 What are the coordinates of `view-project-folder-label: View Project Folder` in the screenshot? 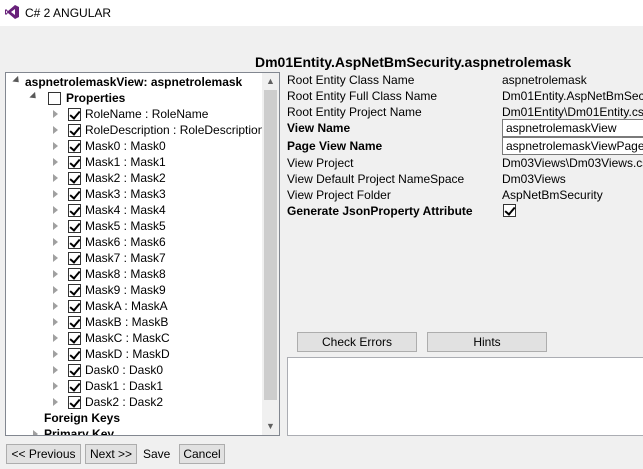 It's located at (339, 195).